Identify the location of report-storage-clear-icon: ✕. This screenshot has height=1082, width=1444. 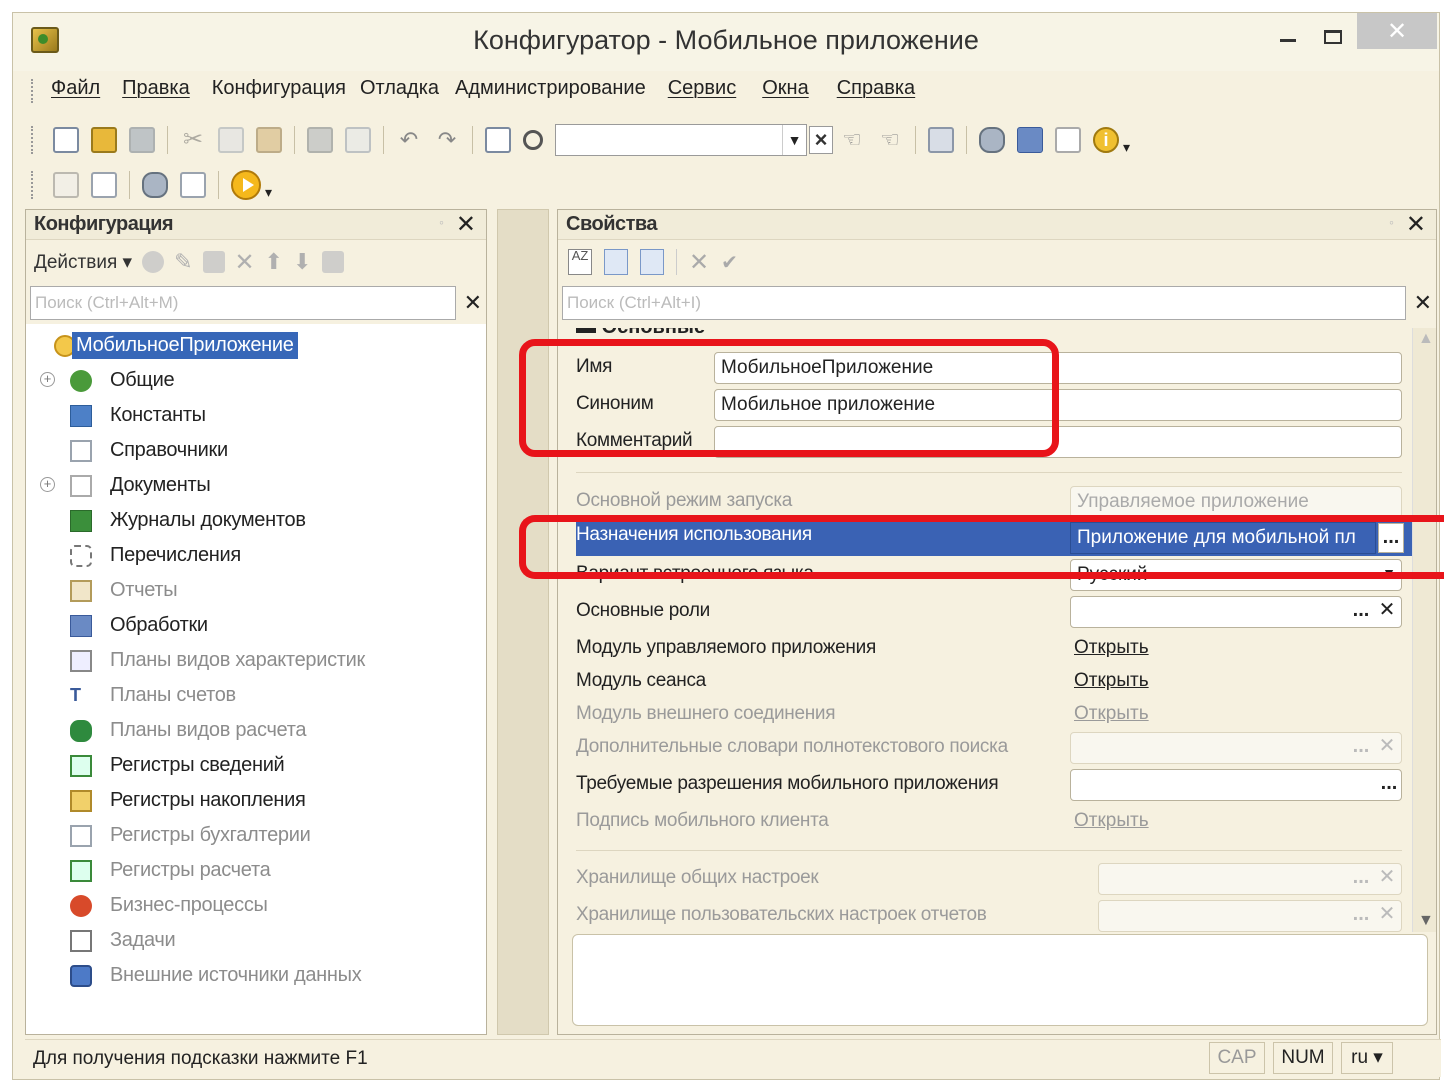
(1387, 916).